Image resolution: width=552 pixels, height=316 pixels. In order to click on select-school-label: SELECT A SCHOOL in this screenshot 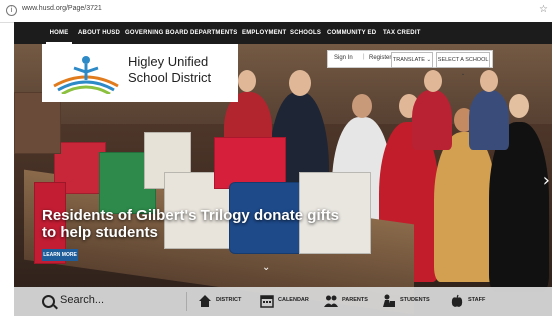, I will do `click(463, 60)`.